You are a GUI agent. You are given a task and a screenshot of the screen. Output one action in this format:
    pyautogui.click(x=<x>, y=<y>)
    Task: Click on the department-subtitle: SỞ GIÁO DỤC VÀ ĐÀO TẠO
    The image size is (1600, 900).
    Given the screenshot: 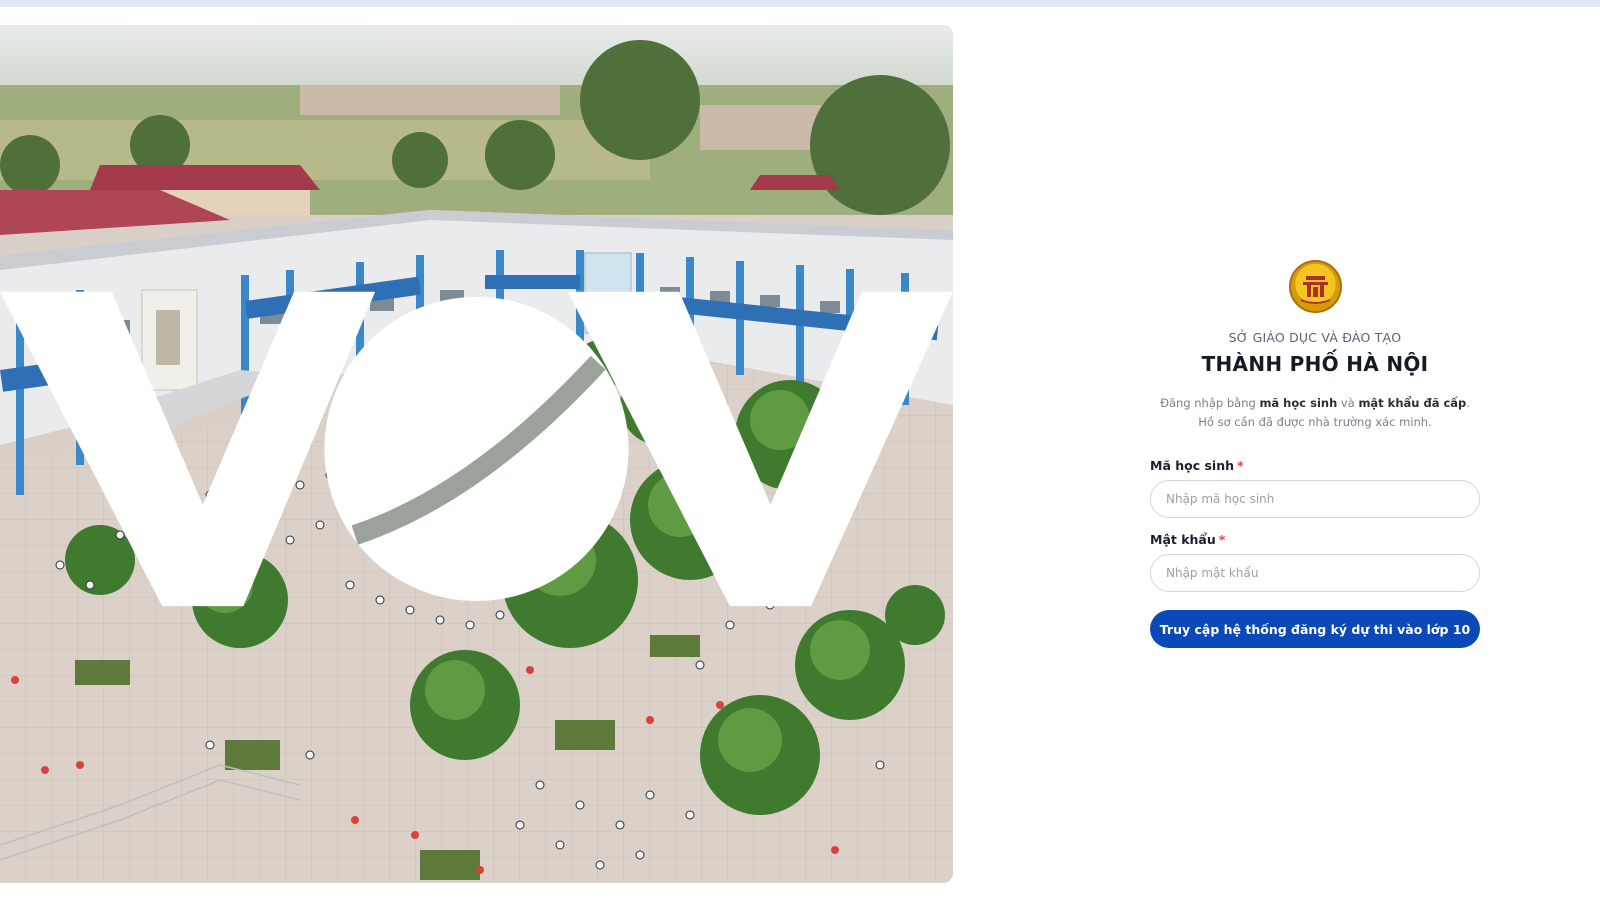 What is the action you would take?
    pyautogui.click(x=1315, y=337)
    